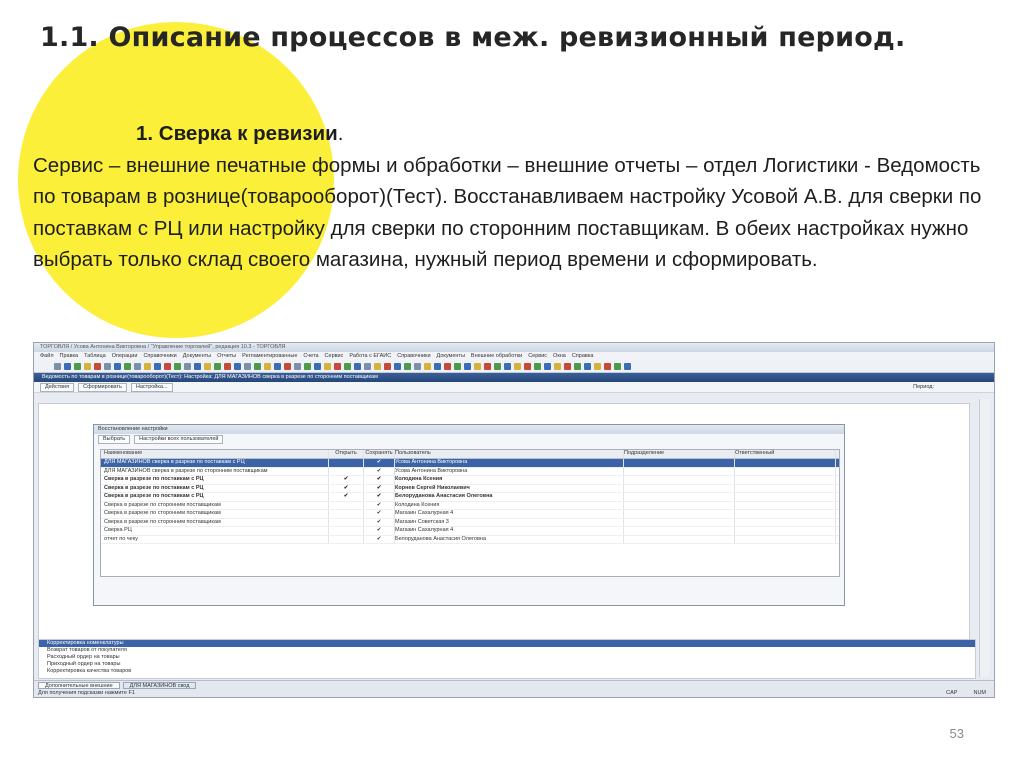  I want to click on col-open: Открыть, so click(346, 454).